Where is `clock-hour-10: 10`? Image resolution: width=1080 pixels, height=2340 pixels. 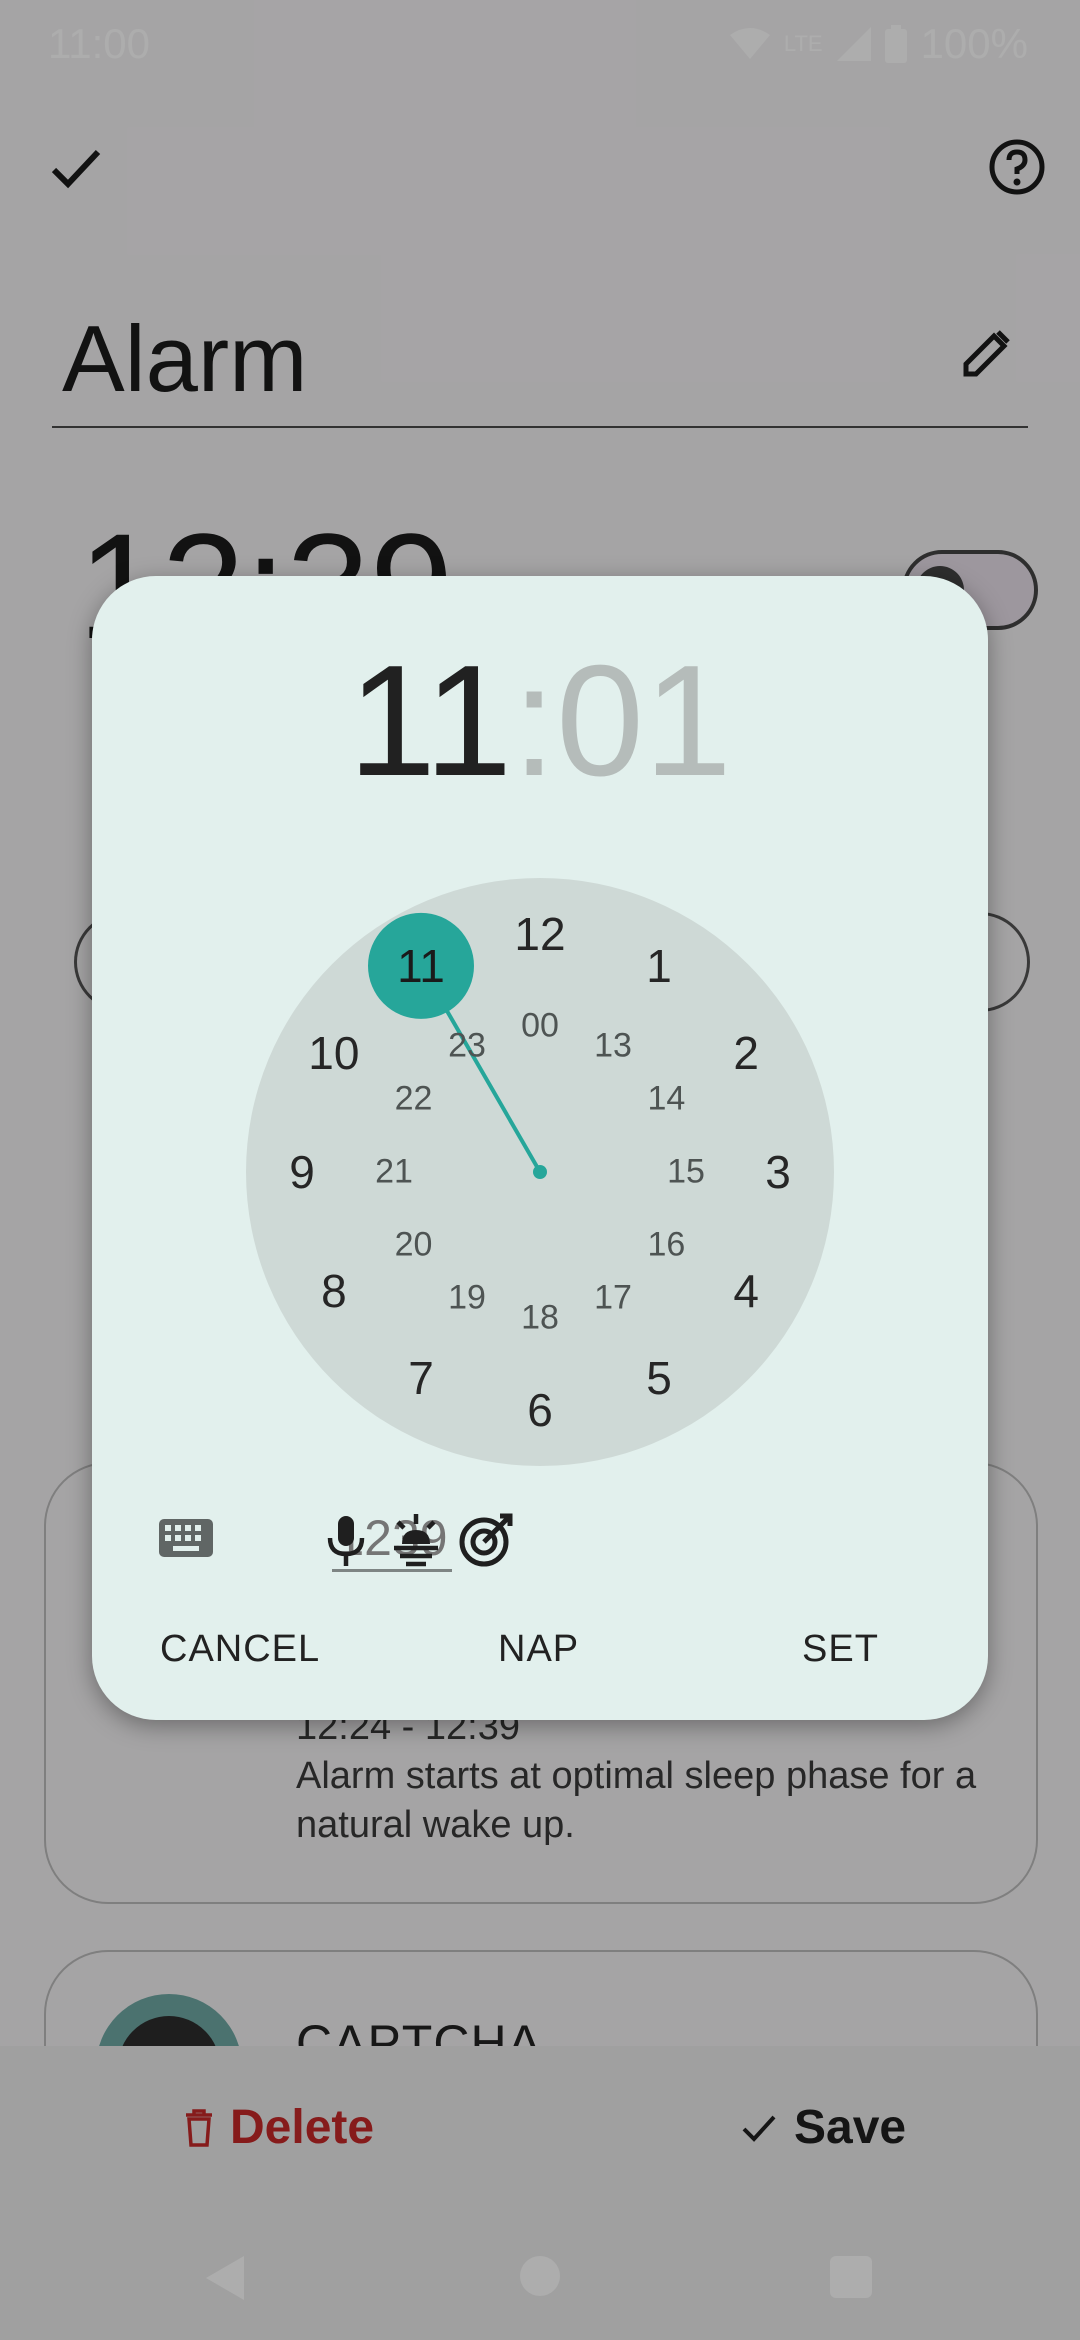
clock-hour-10: 10 is located at coordinates (333, 1053).